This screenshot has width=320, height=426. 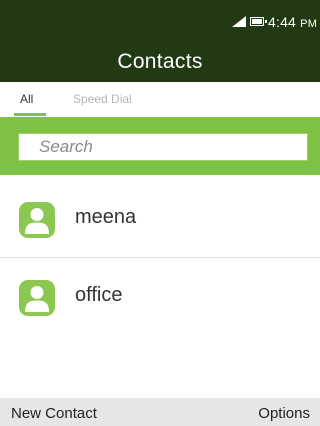 I want to click on status-time-ampm: PM, so click(x=309, y=24).